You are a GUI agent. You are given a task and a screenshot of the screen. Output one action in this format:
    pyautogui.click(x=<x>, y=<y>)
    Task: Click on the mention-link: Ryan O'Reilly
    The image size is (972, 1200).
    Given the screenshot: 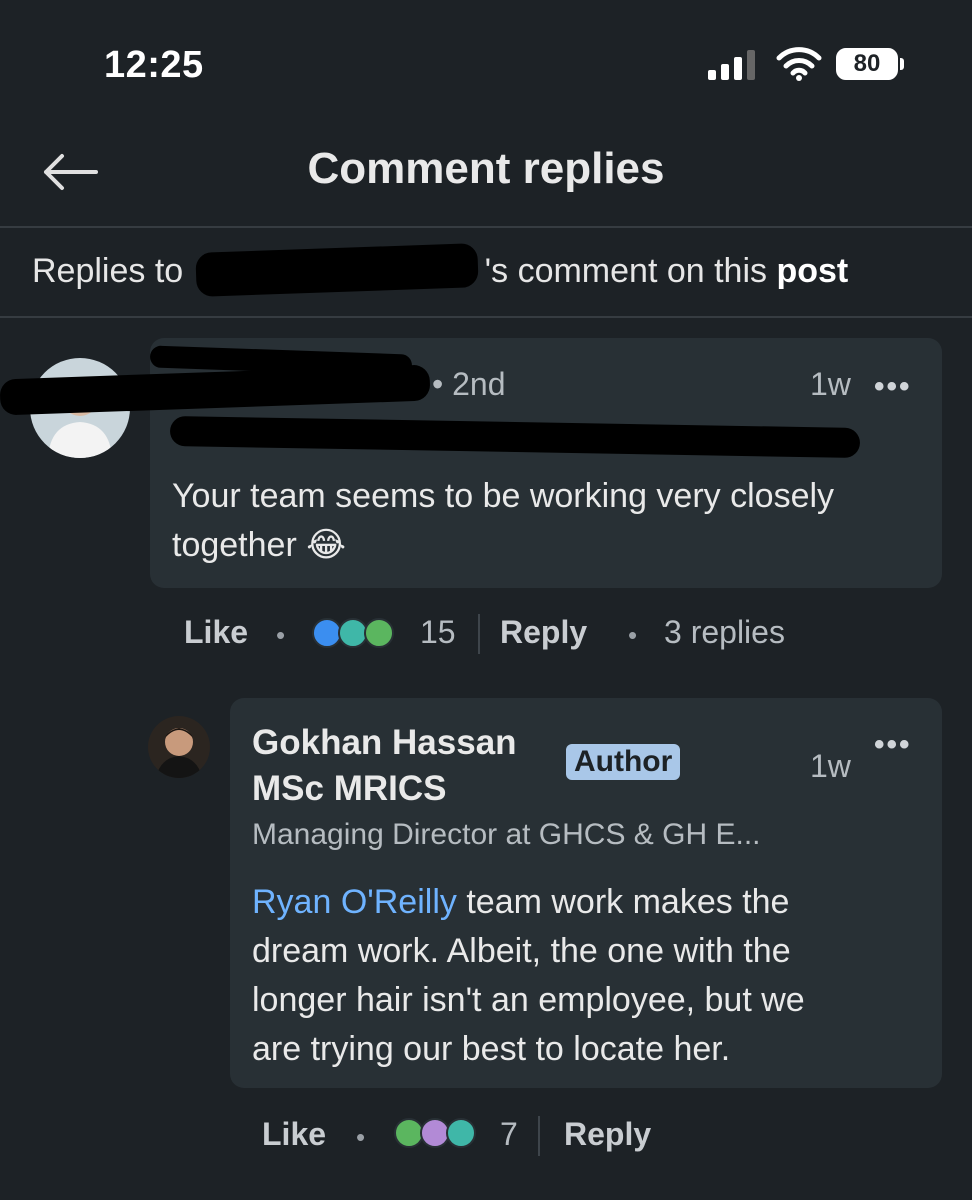 What is the action you would take?
    pyautogui.click(x=354, y=902)
    